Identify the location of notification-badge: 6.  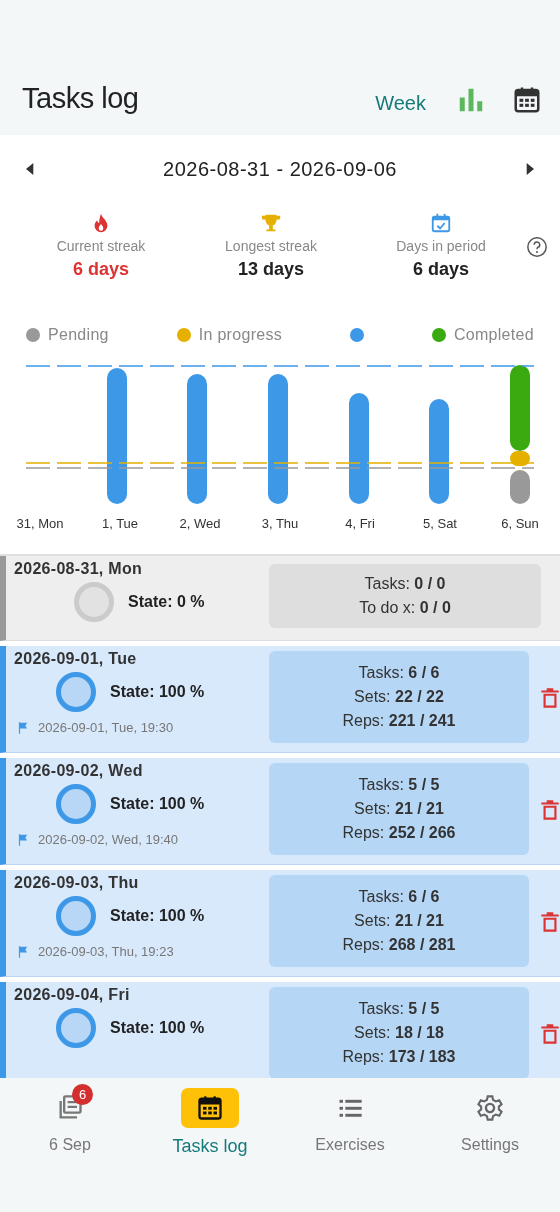
(82, 1094).